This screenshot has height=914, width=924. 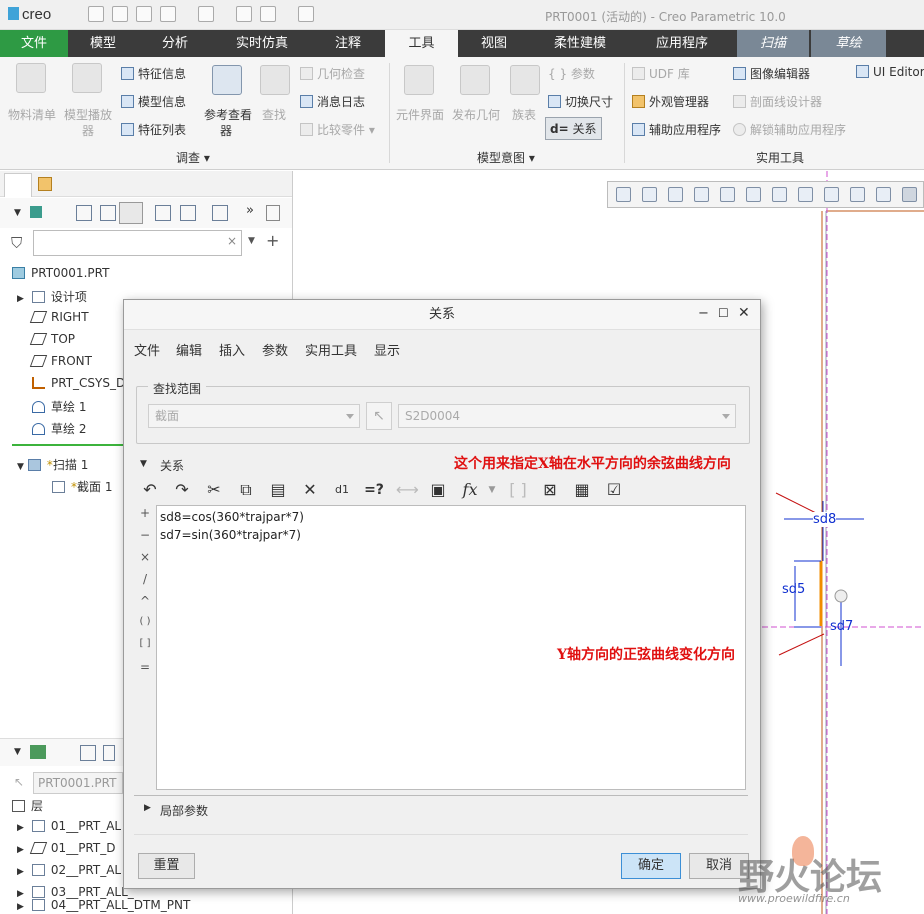 I want to click on tab-analysis: 分析, so click(x=175, y=43).